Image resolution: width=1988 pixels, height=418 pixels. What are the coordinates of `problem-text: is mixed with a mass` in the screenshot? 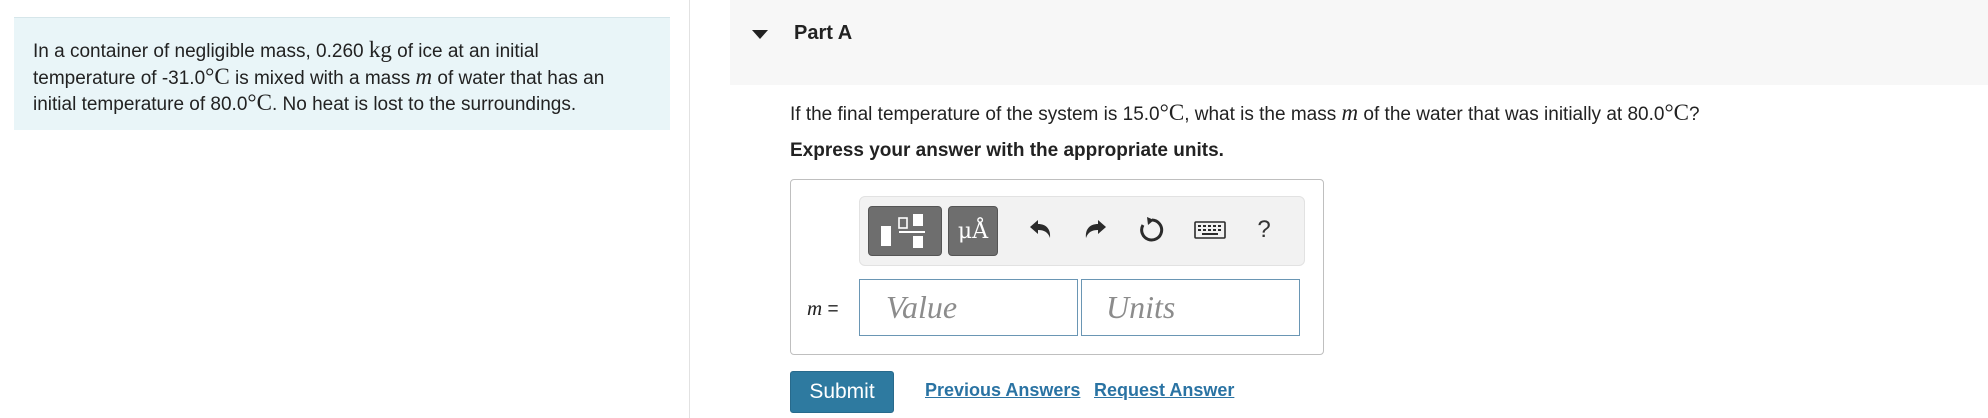 It's located at (322, 78).